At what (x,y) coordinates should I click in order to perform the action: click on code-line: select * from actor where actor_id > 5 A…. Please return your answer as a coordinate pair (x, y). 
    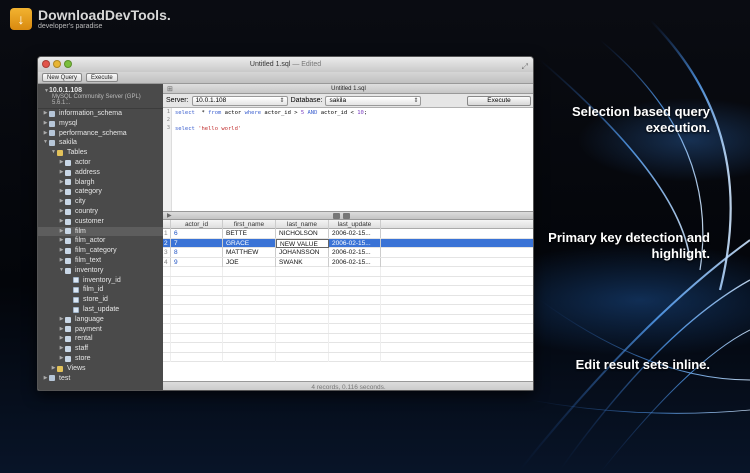
    Looking at the image, I should click on (271, 113).